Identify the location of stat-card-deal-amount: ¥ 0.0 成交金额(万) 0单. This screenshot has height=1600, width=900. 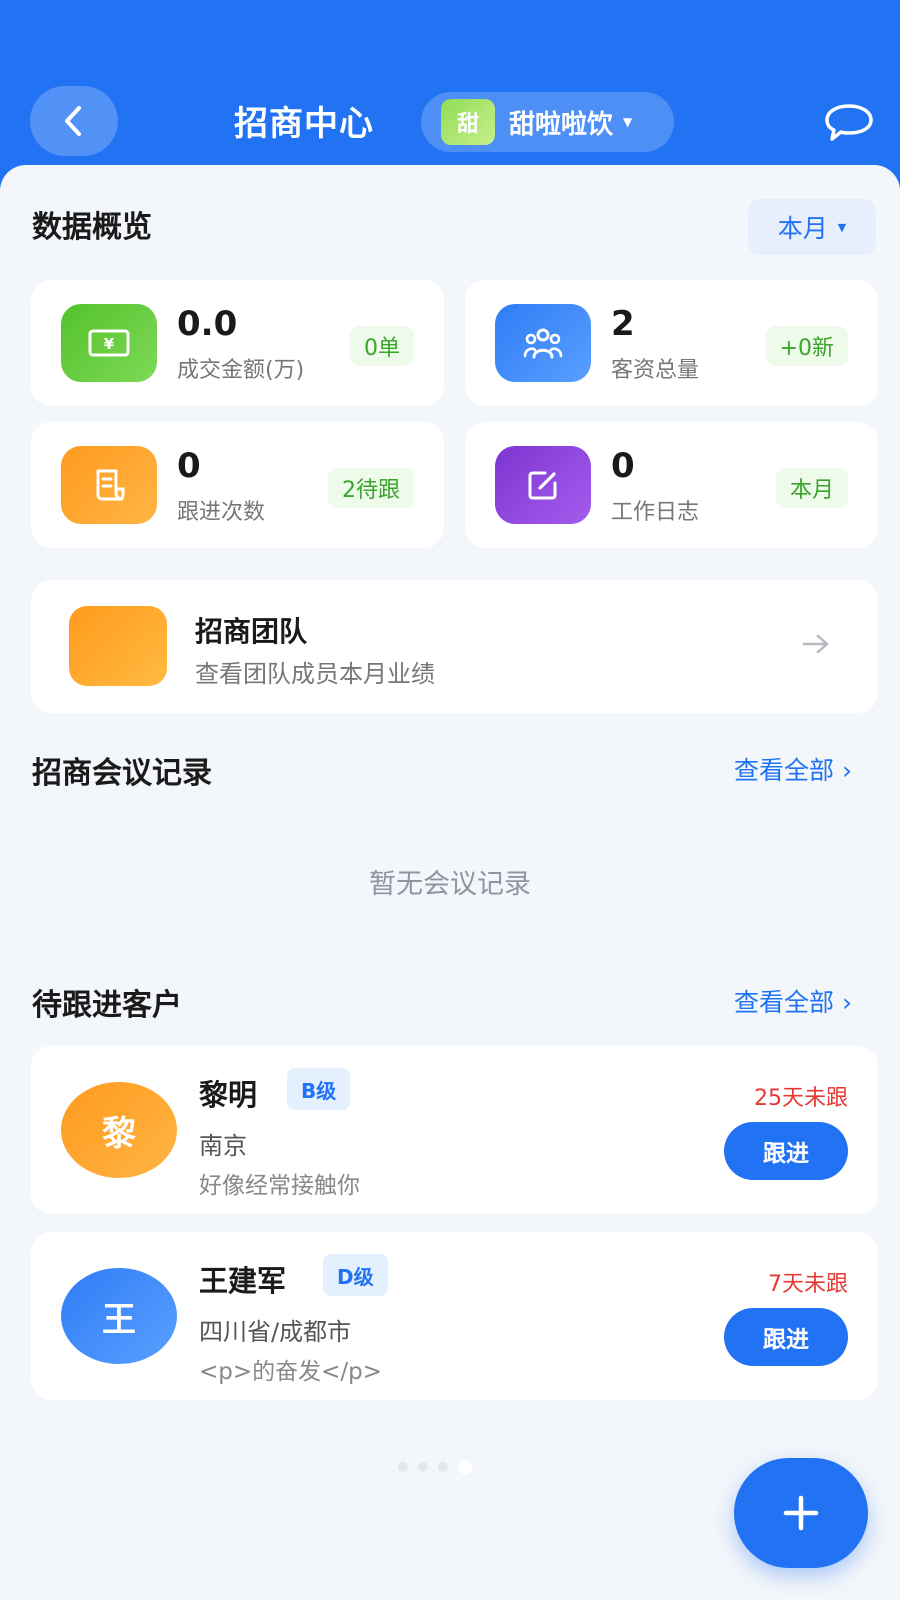
(237, 343).